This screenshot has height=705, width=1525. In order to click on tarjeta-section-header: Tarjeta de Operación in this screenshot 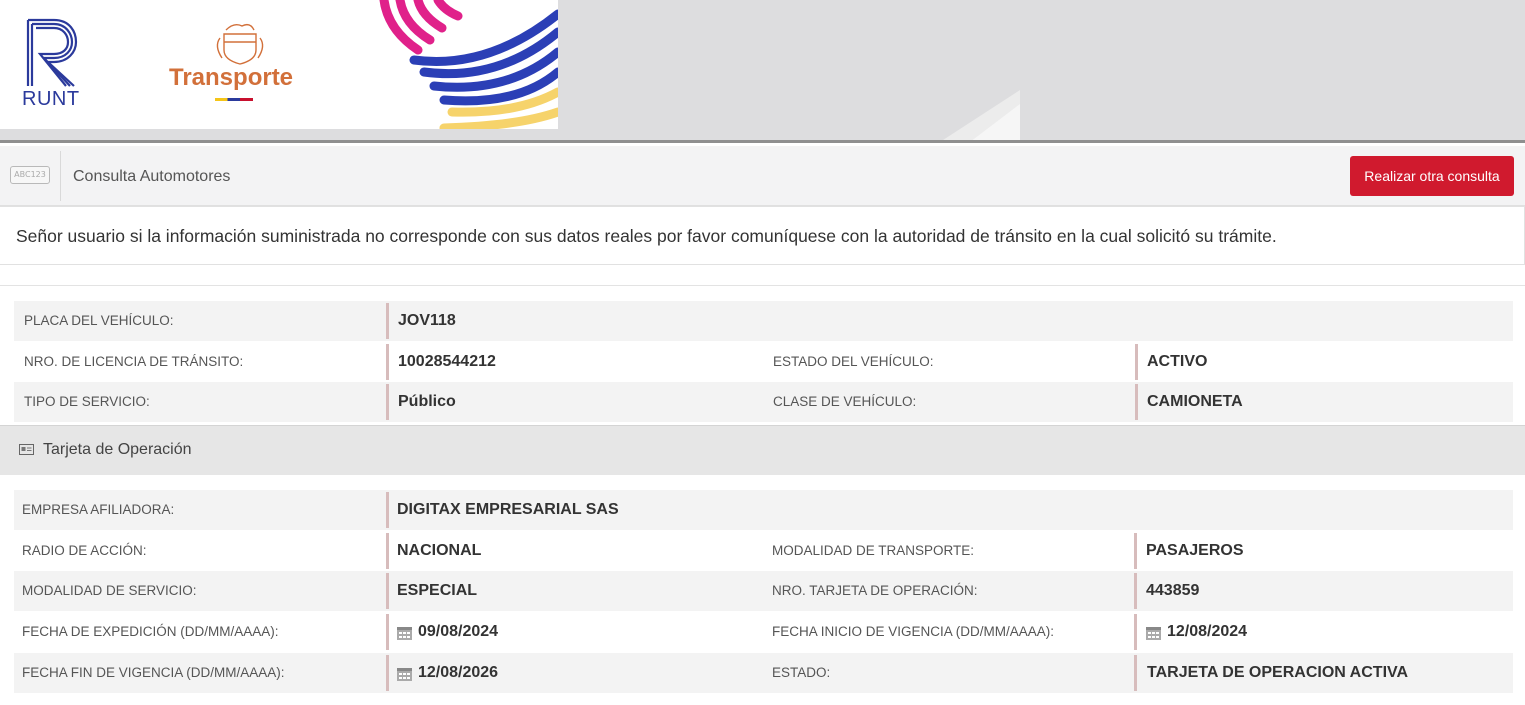, I will do `click(762, 450)`.